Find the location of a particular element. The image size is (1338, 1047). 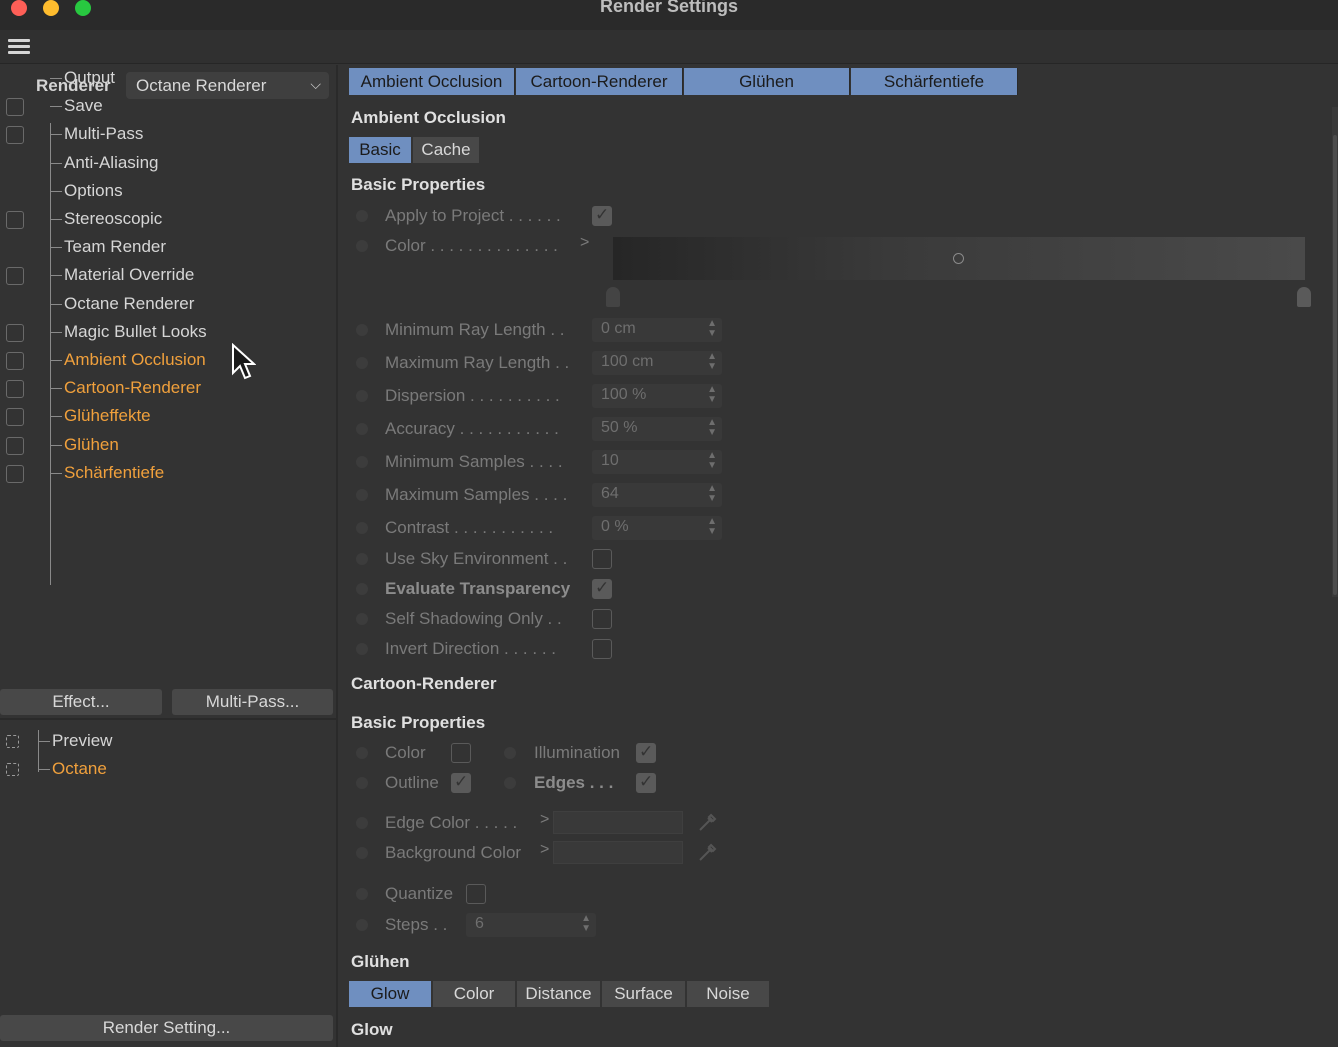

tree-item: Cartoon-Renderer is located at coordinates (169, 389).